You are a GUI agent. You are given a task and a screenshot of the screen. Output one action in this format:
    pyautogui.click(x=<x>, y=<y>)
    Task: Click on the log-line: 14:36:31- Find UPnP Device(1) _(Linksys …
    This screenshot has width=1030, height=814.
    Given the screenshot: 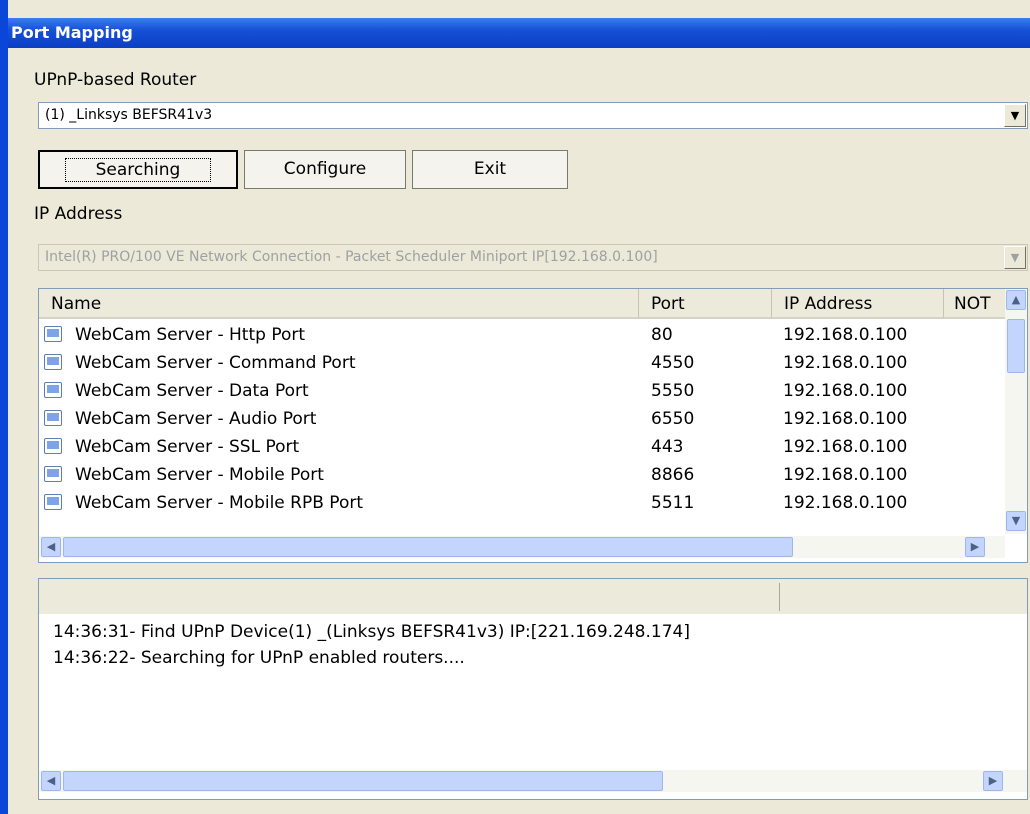 What is the action you would take?
    pyautogui.click(x=371, y=632)
    